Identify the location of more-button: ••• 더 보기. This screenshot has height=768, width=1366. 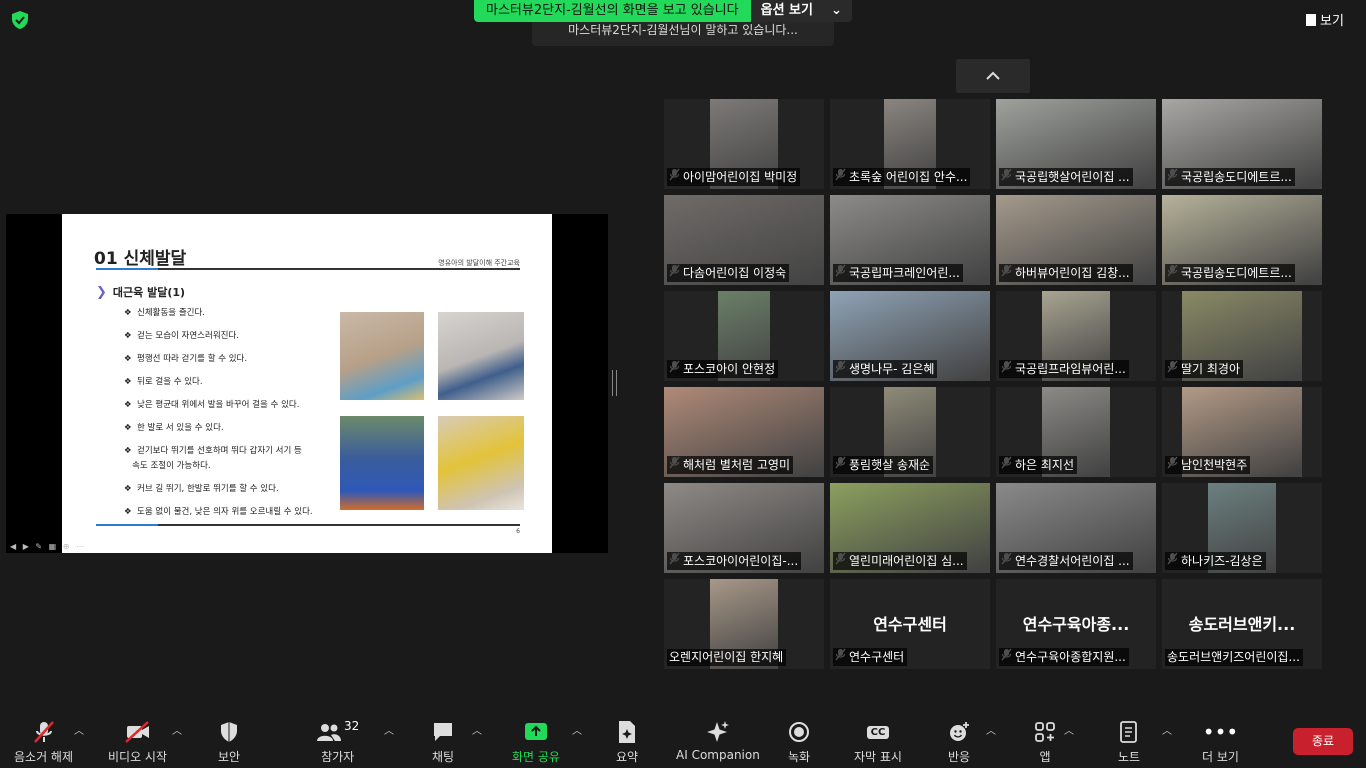
(1220, 742).